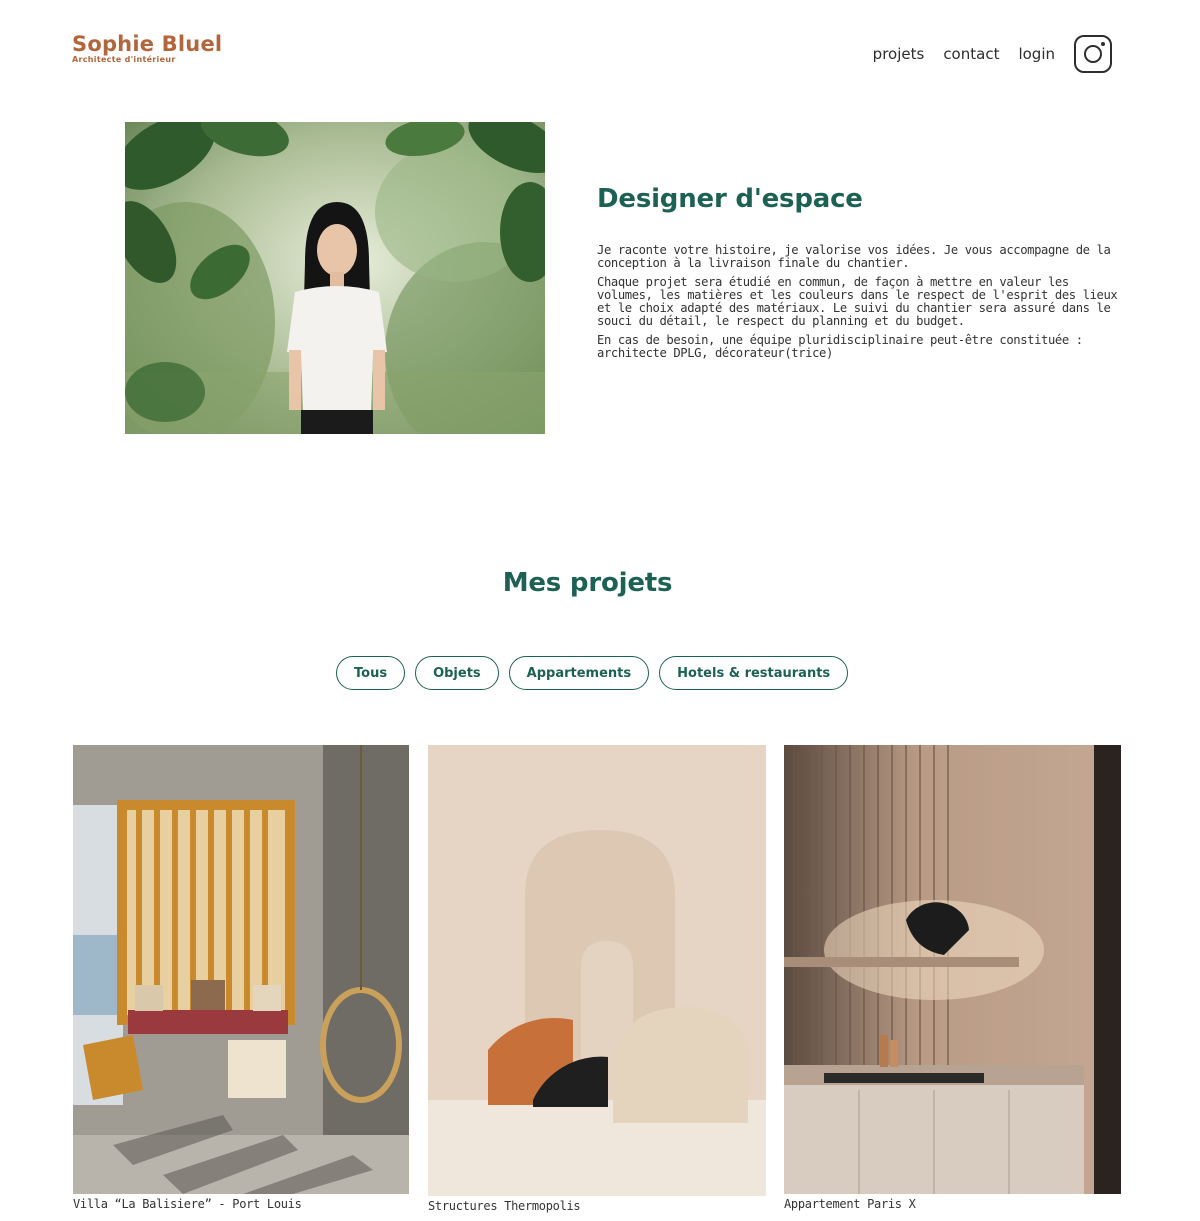 This screenshot has height=1221, width=1200. I want to click on project-card: Structures Thermopolis, so click(597, 979).